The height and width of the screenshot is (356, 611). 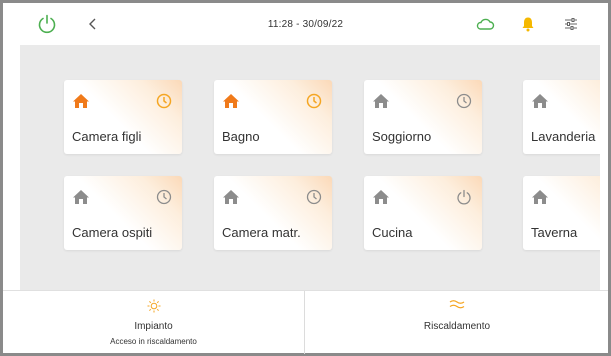 I want to click on room-label: Cucina, so click(x=392, y=232).